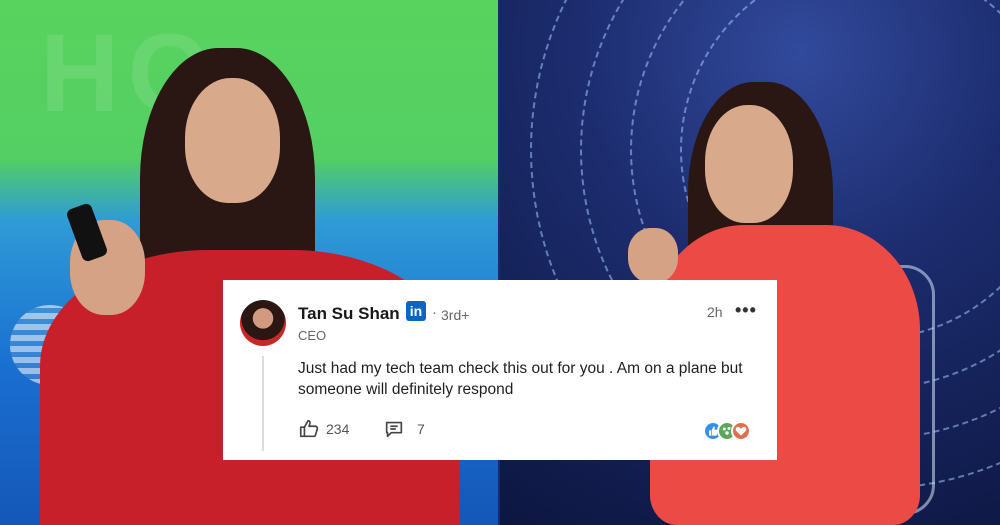 This screenshot has height=525, width=1000. I want to click on love-reaction-icon, so click(741, 431).